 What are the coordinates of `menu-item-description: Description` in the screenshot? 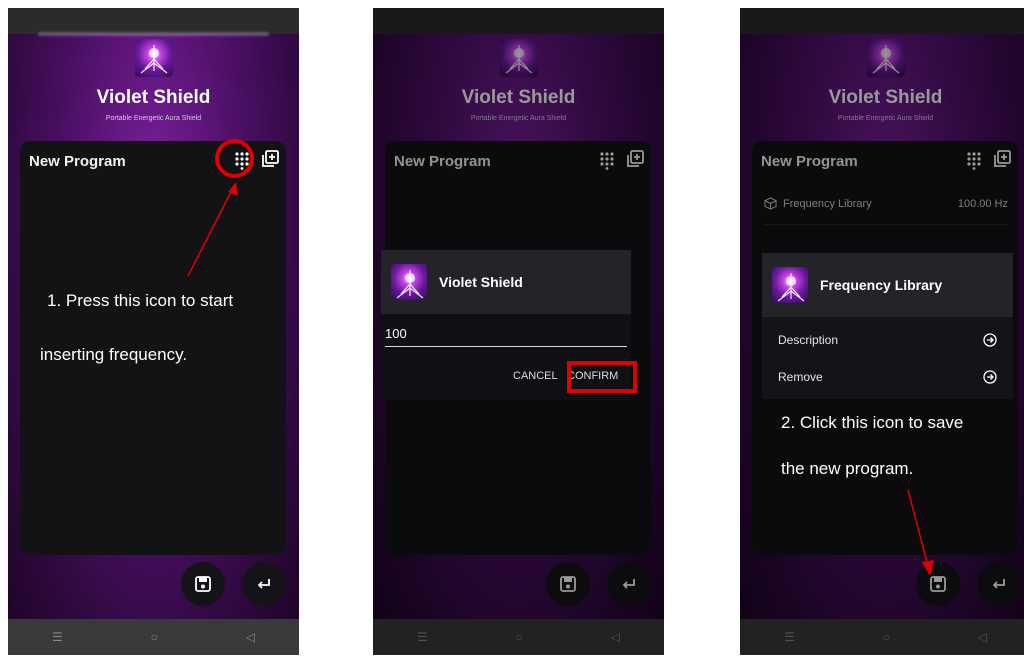 It's located at (887, 340).